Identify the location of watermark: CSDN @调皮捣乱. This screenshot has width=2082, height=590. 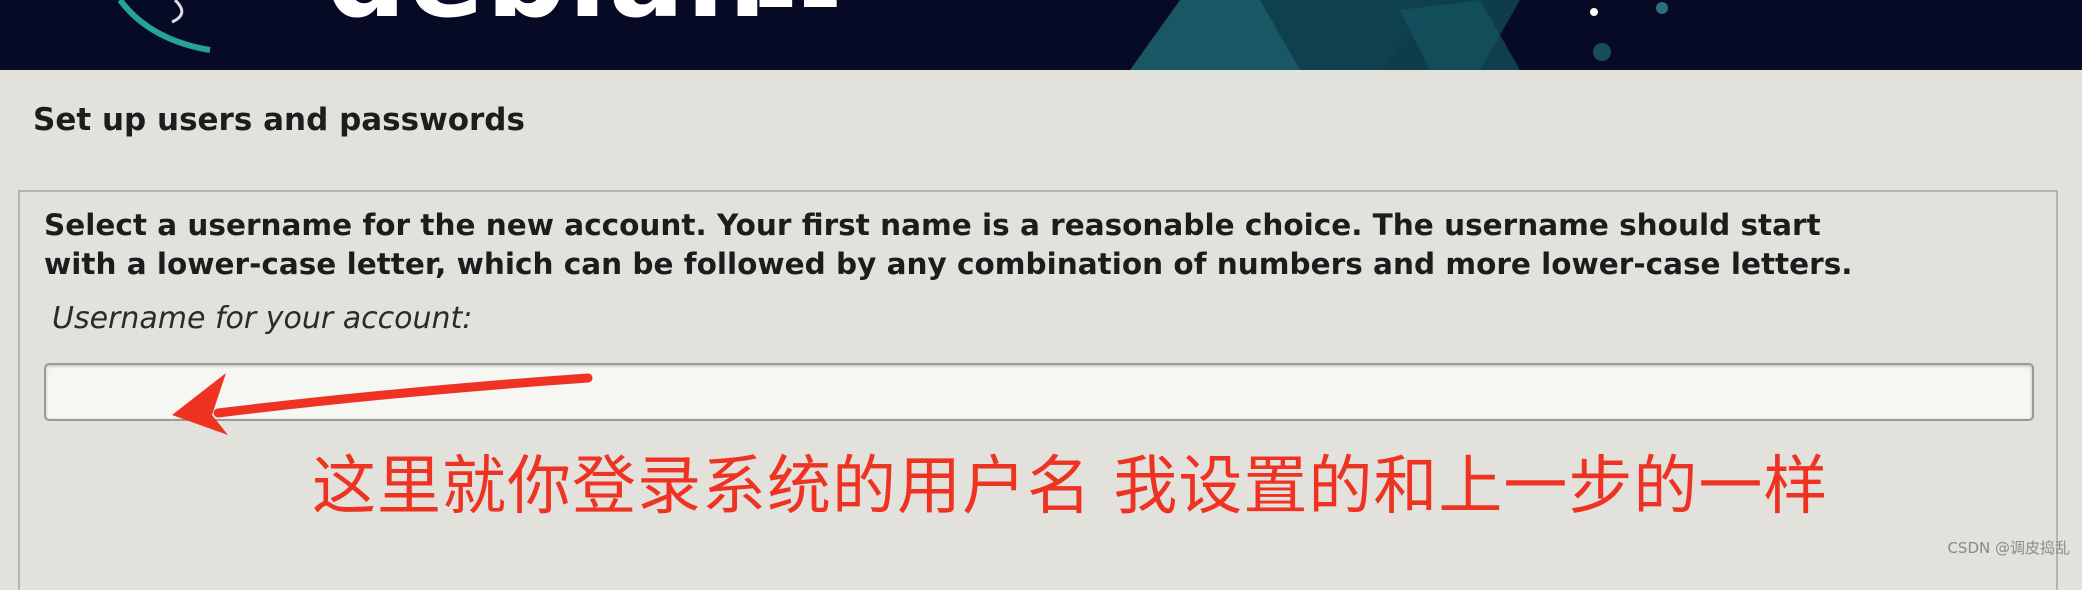
(2008, 548).